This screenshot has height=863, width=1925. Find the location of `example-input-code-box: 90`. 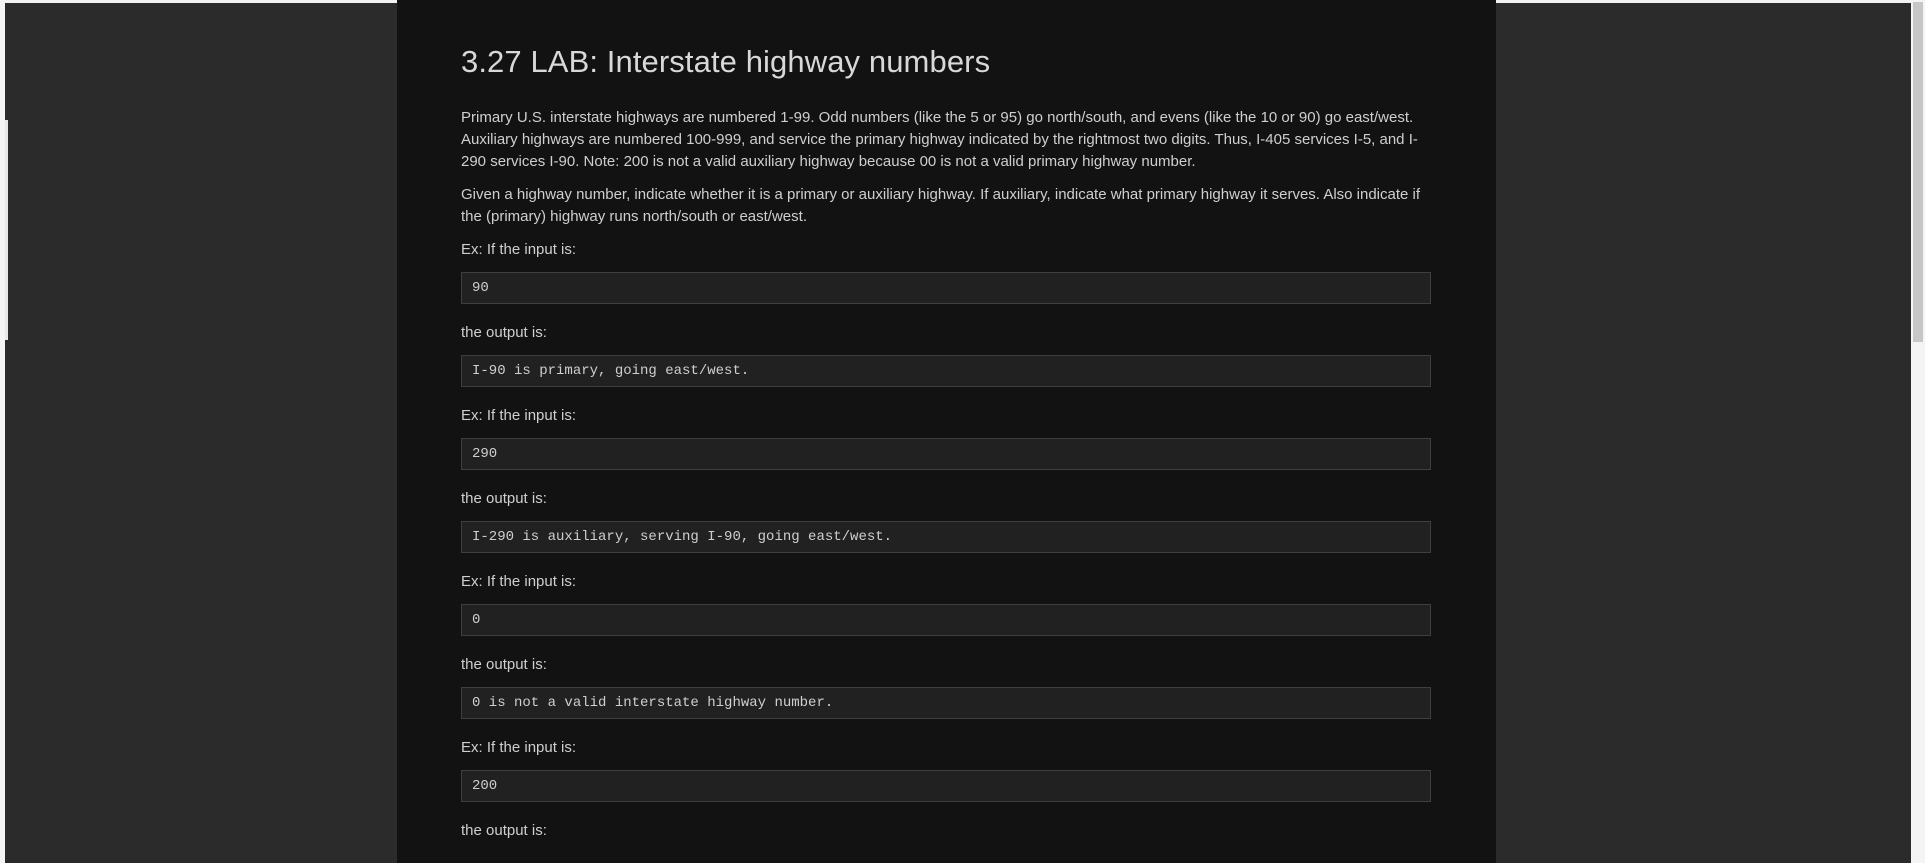

example-input-code-box: 90 is located at coordinates (946, 288).